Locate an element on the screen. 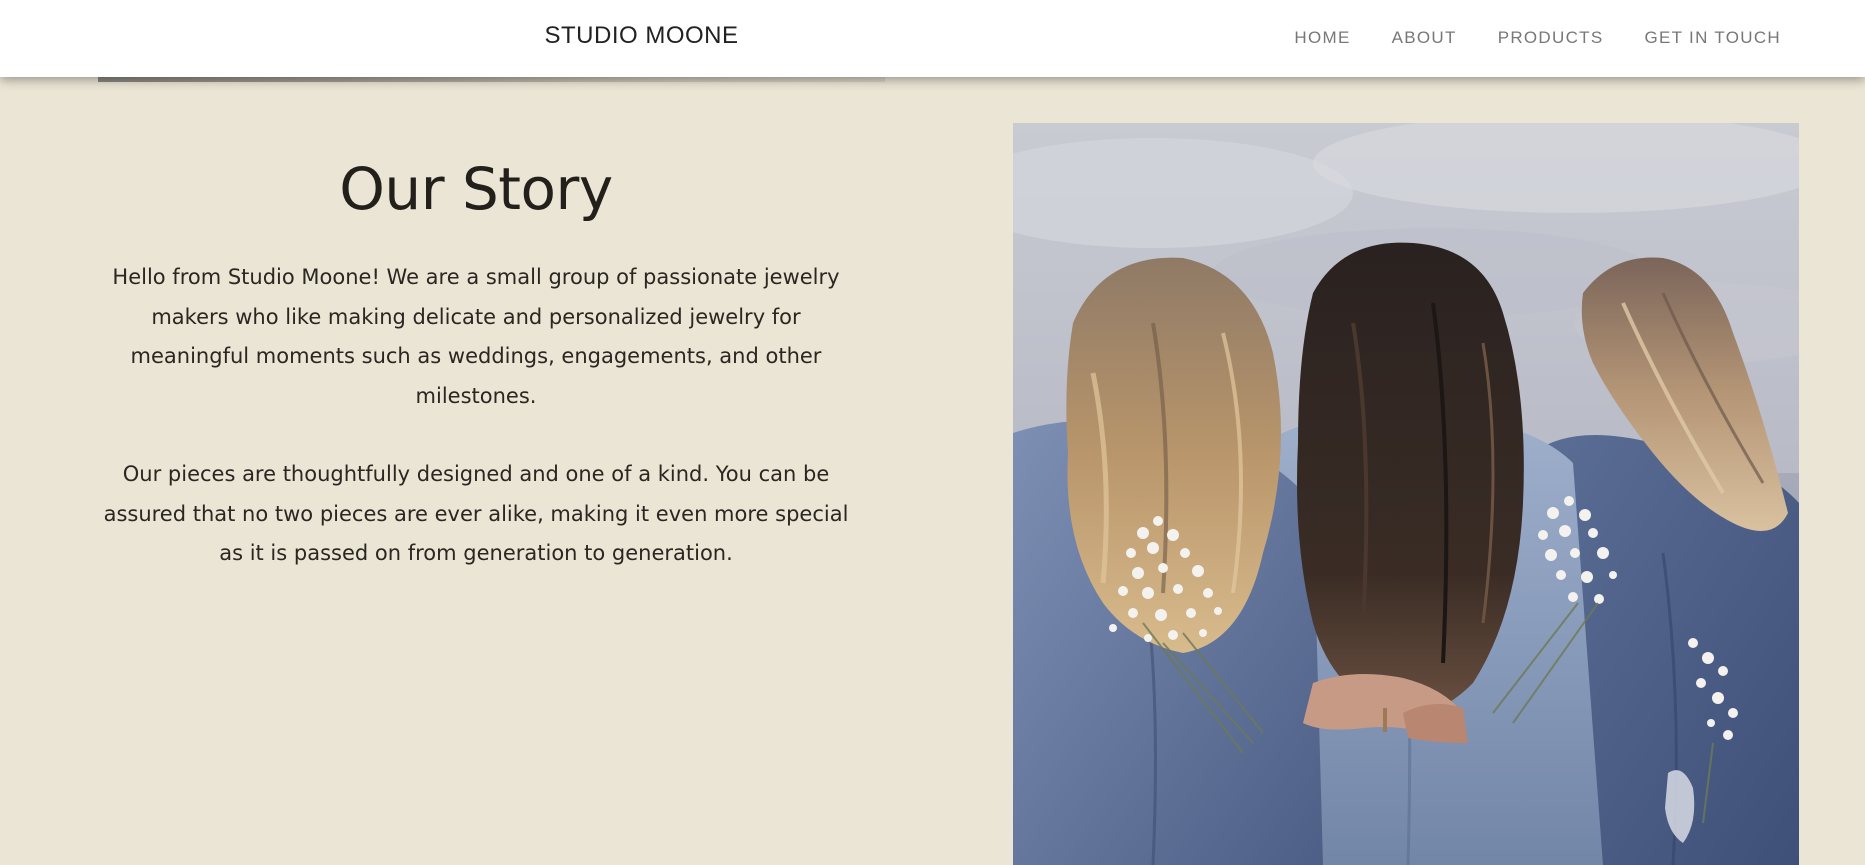 Image resolution: width=1865 pixels, height=865 pixels. nav-link-products: PRODUCTS is located at coordinates (1551, 38).